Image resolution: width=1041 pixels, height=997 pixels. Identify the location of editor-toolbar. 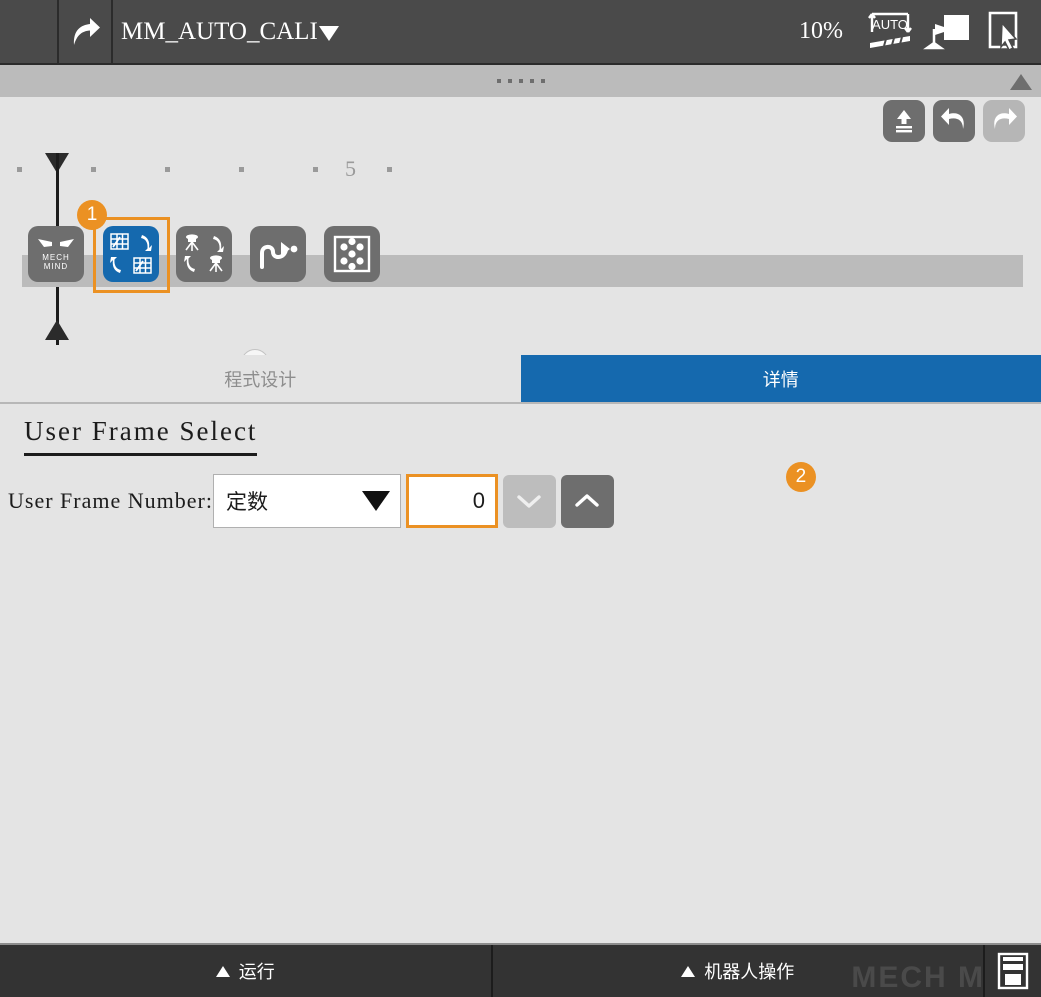
(520, 121).